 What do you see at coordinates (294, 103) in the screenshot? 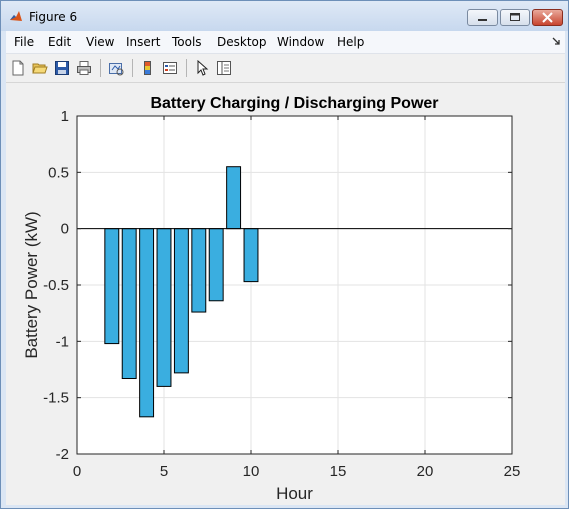
I see `chart-title: Battery Charging / Discharging Power` at bounding box center [294, 103].